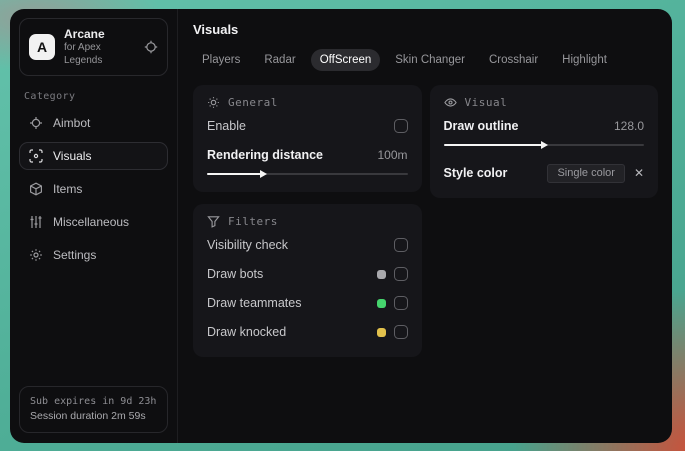 The image size is (685, 451). What do you see at coordinates (381, 274) in the screenshot?
I see `draw-bots-color-swatch` at bounding box center [381, 274].